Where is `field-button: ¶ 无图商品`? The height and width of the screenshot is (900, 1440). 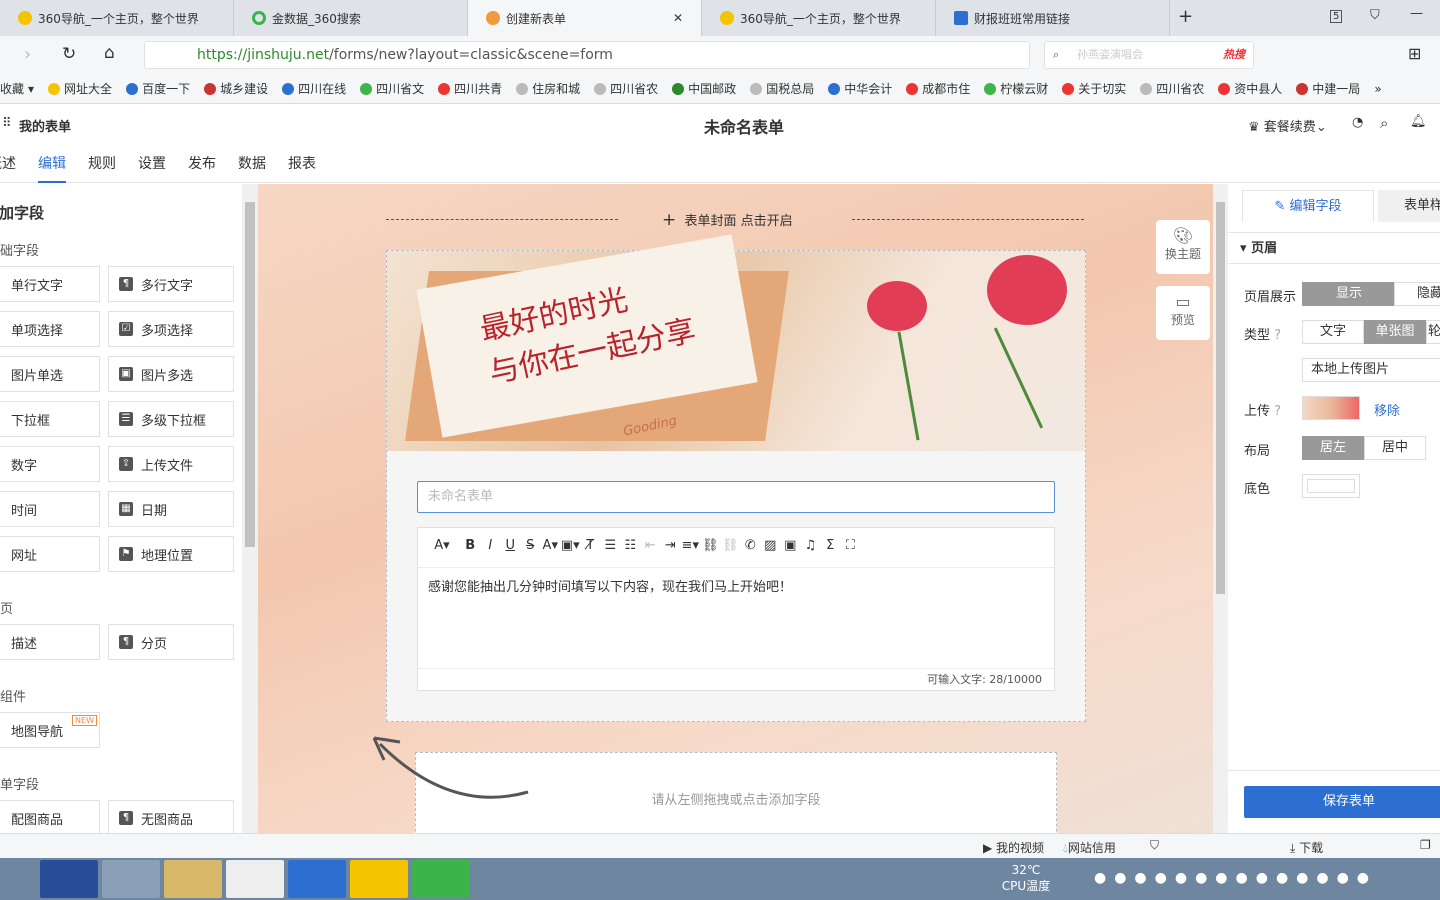
field-button: ¶ 无图商品 is located at coordinates (171, 816).